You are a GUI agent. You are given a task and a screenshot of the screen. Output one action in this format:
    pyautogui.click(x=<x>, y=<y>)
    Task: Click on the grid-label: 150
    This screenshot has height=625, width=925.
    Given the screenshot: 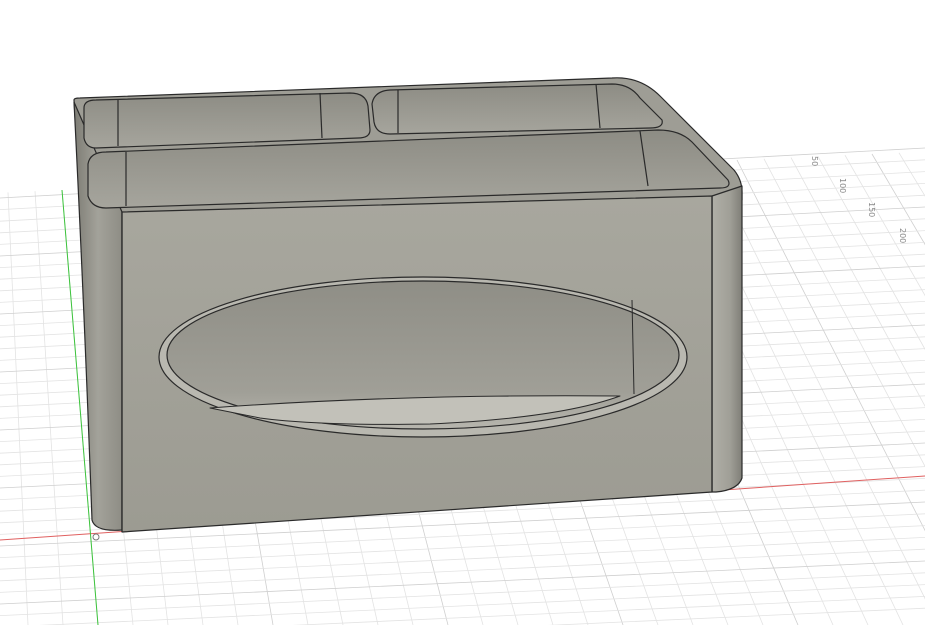 What is the action you would take?
    pyautogui.click(x=871, y=209)
    